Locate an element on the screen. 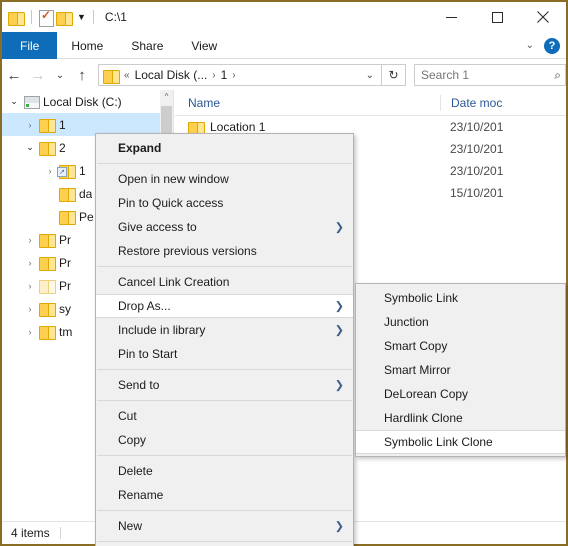 The height and width of the screenshot is (546, 568). menu-item-label: Give access to is located at coordinates (157, 227).